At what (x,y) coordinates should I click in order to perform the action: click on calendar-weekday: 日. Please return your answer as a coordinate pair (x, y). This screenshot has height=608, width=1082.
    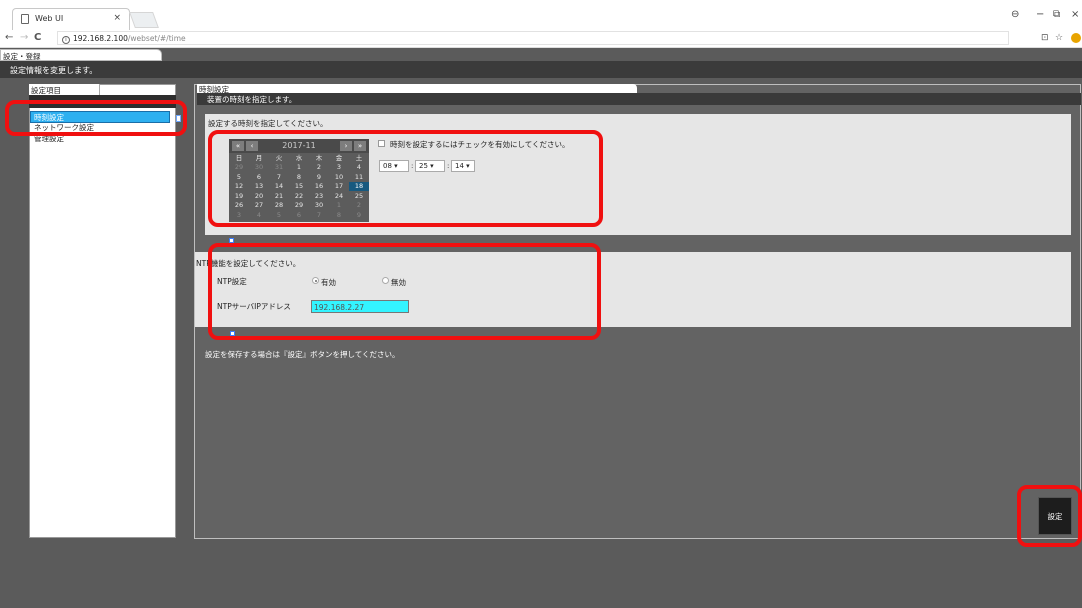
    Looking at the image, I should click on (239, 158).